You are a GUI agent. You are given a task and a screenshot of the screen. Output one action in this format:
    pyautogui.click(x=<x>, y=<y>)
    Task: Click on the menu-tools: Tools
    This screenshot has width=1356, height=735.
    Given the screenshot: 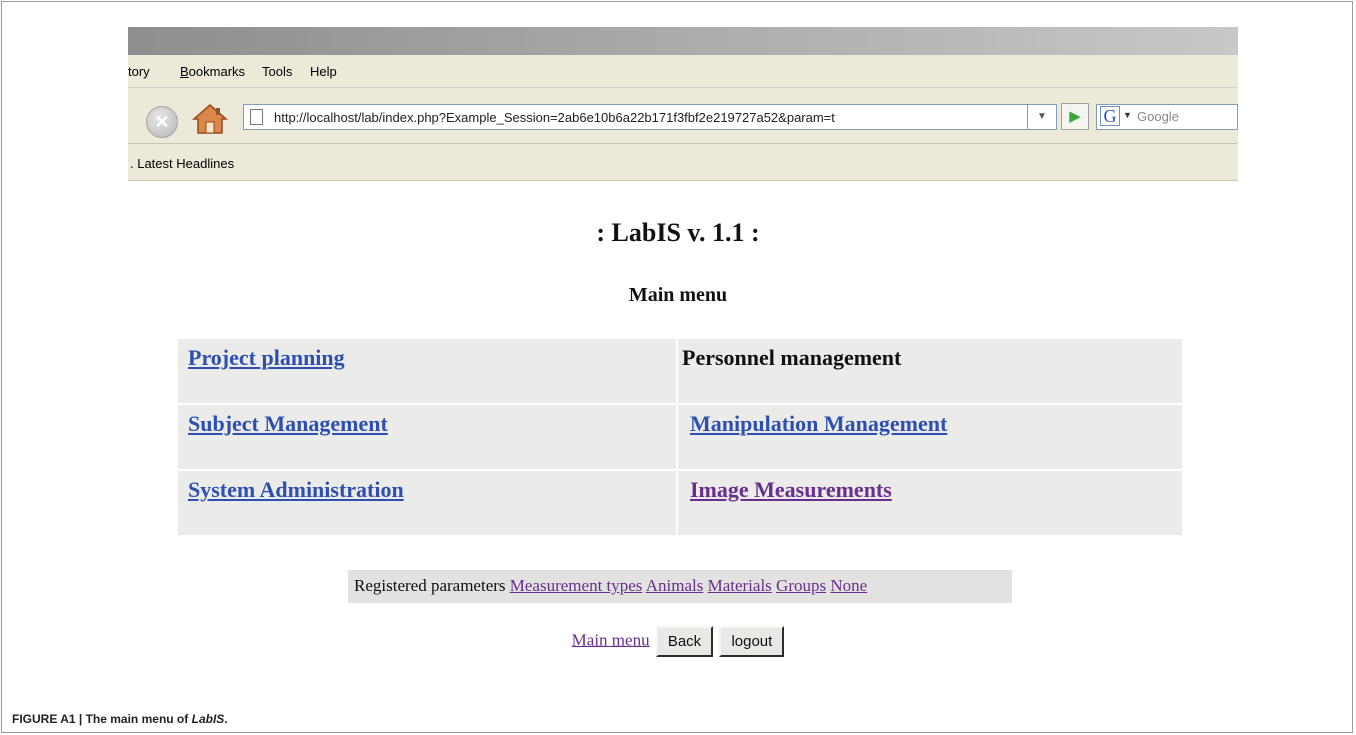 What is the action you would take?
    pyautogui.click(x=277, y=71)
    